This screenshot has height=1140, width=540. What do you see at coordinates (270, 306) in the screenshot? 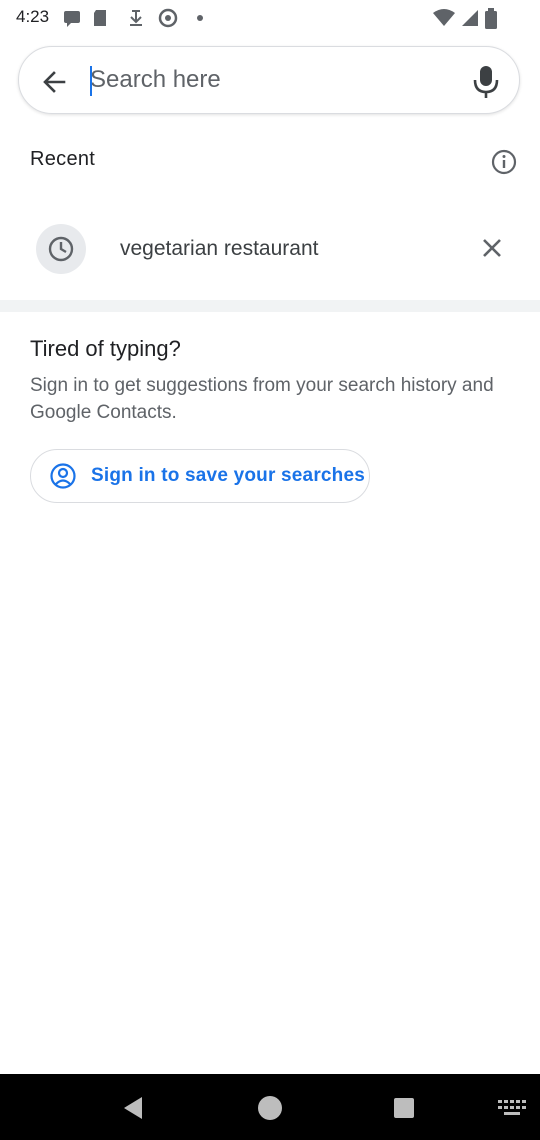
I see `section-divider` at bounding box center [270, 306].